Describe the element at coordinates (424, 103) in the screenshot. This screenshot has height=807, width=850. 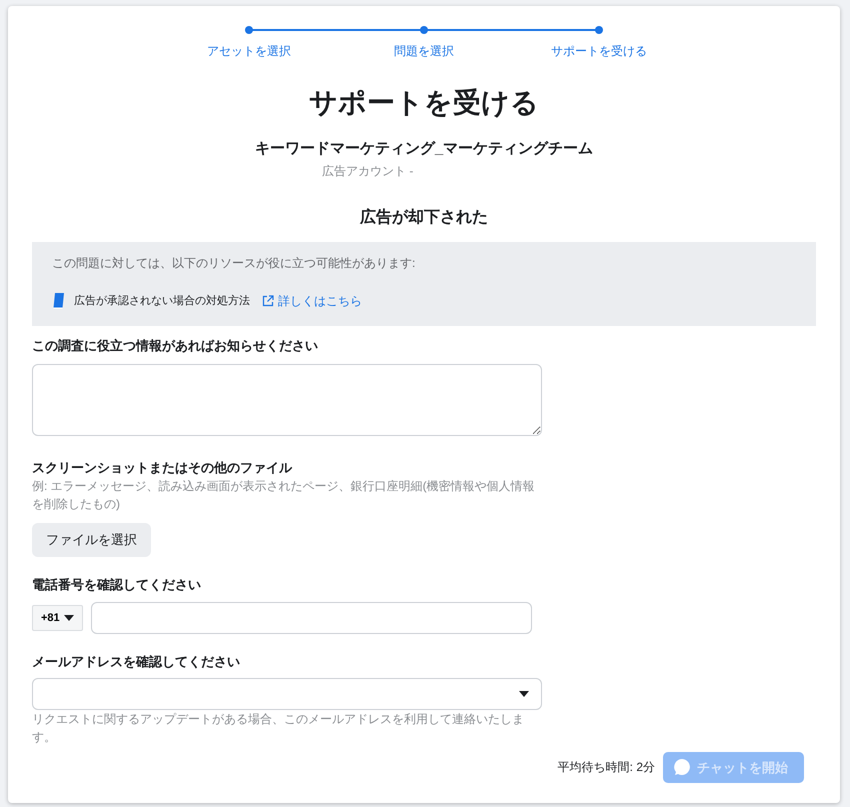
I see `page-title: サポートを受ける` at that location.